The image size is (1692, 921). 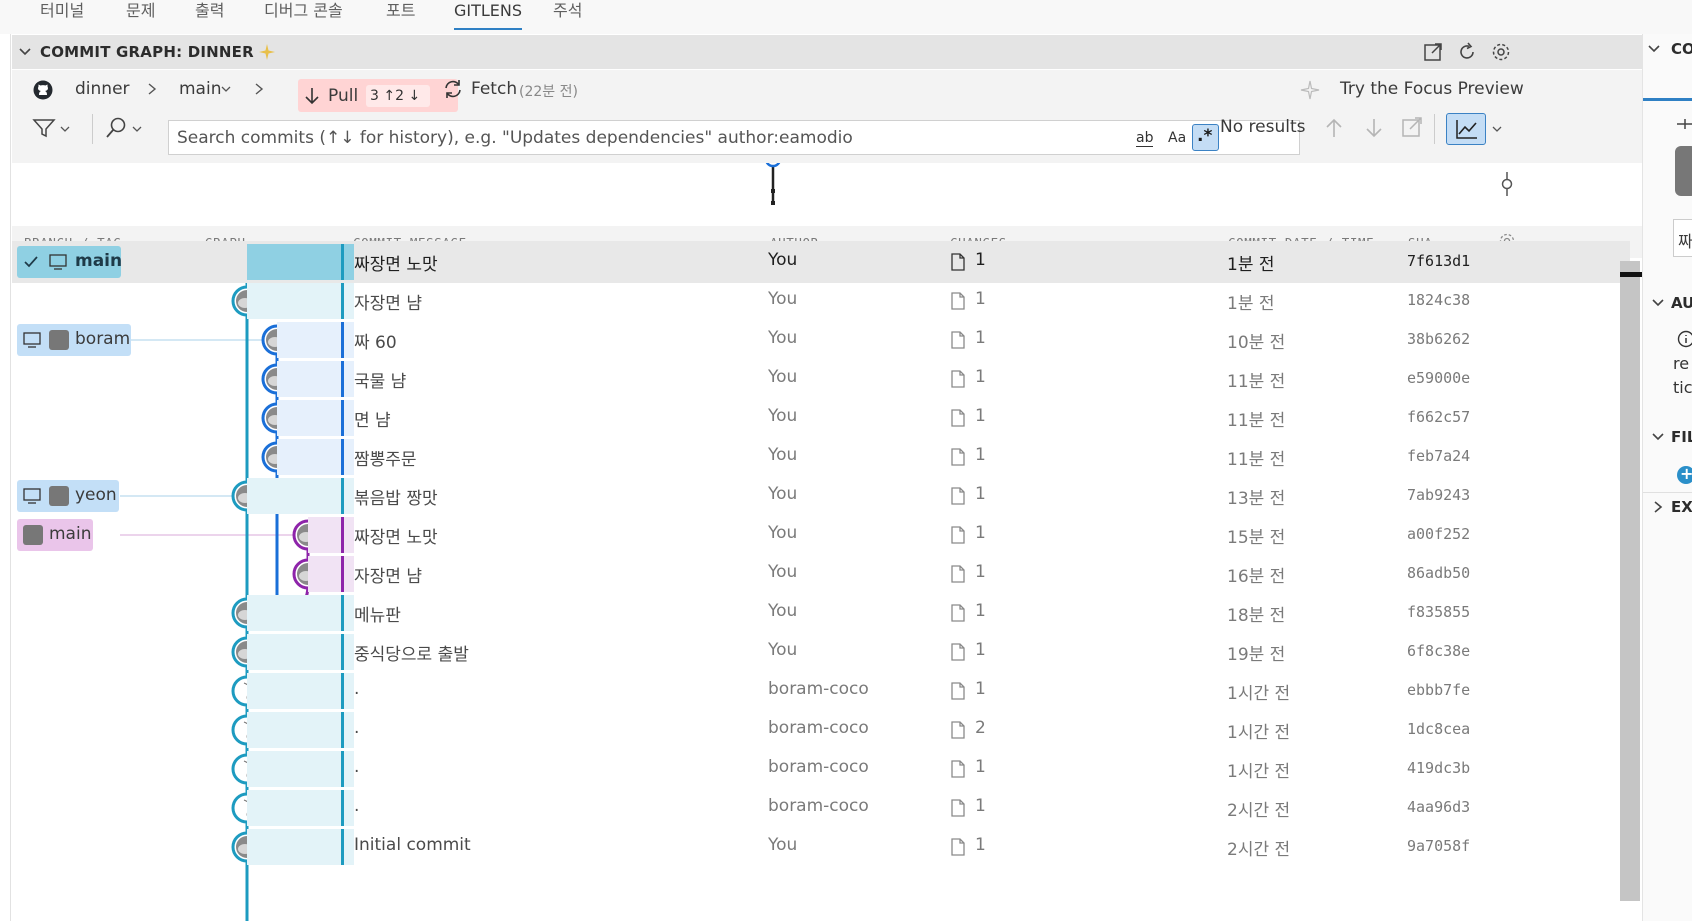 What do you see at coordinates (1433, 52) in the screenshot?
I see `open-external-icon` at bounding box center [1433, 52].